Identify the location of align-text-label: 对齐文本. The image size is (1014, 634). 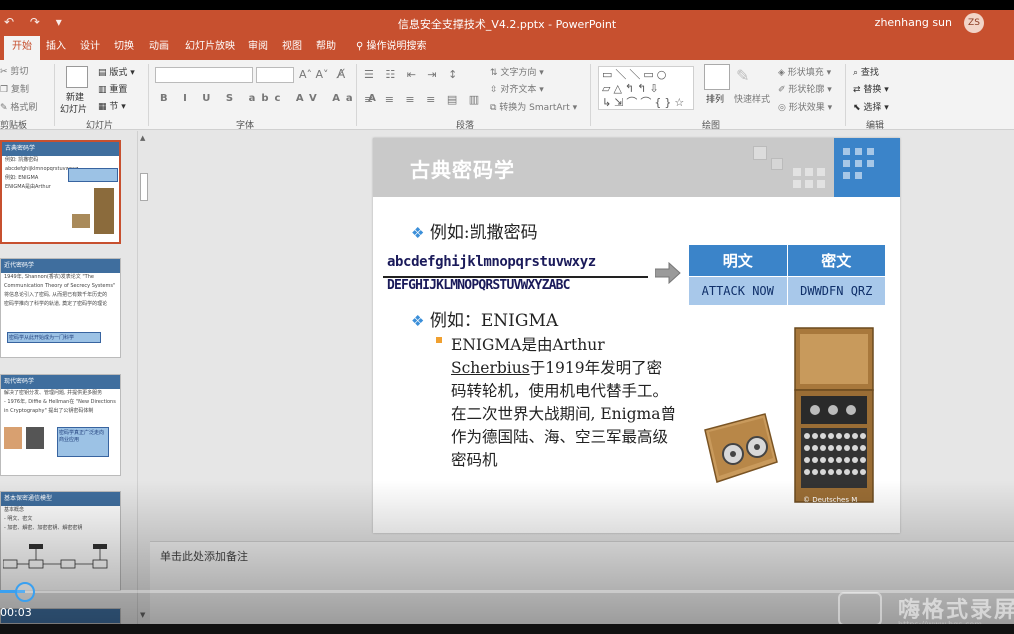
(518, 90).